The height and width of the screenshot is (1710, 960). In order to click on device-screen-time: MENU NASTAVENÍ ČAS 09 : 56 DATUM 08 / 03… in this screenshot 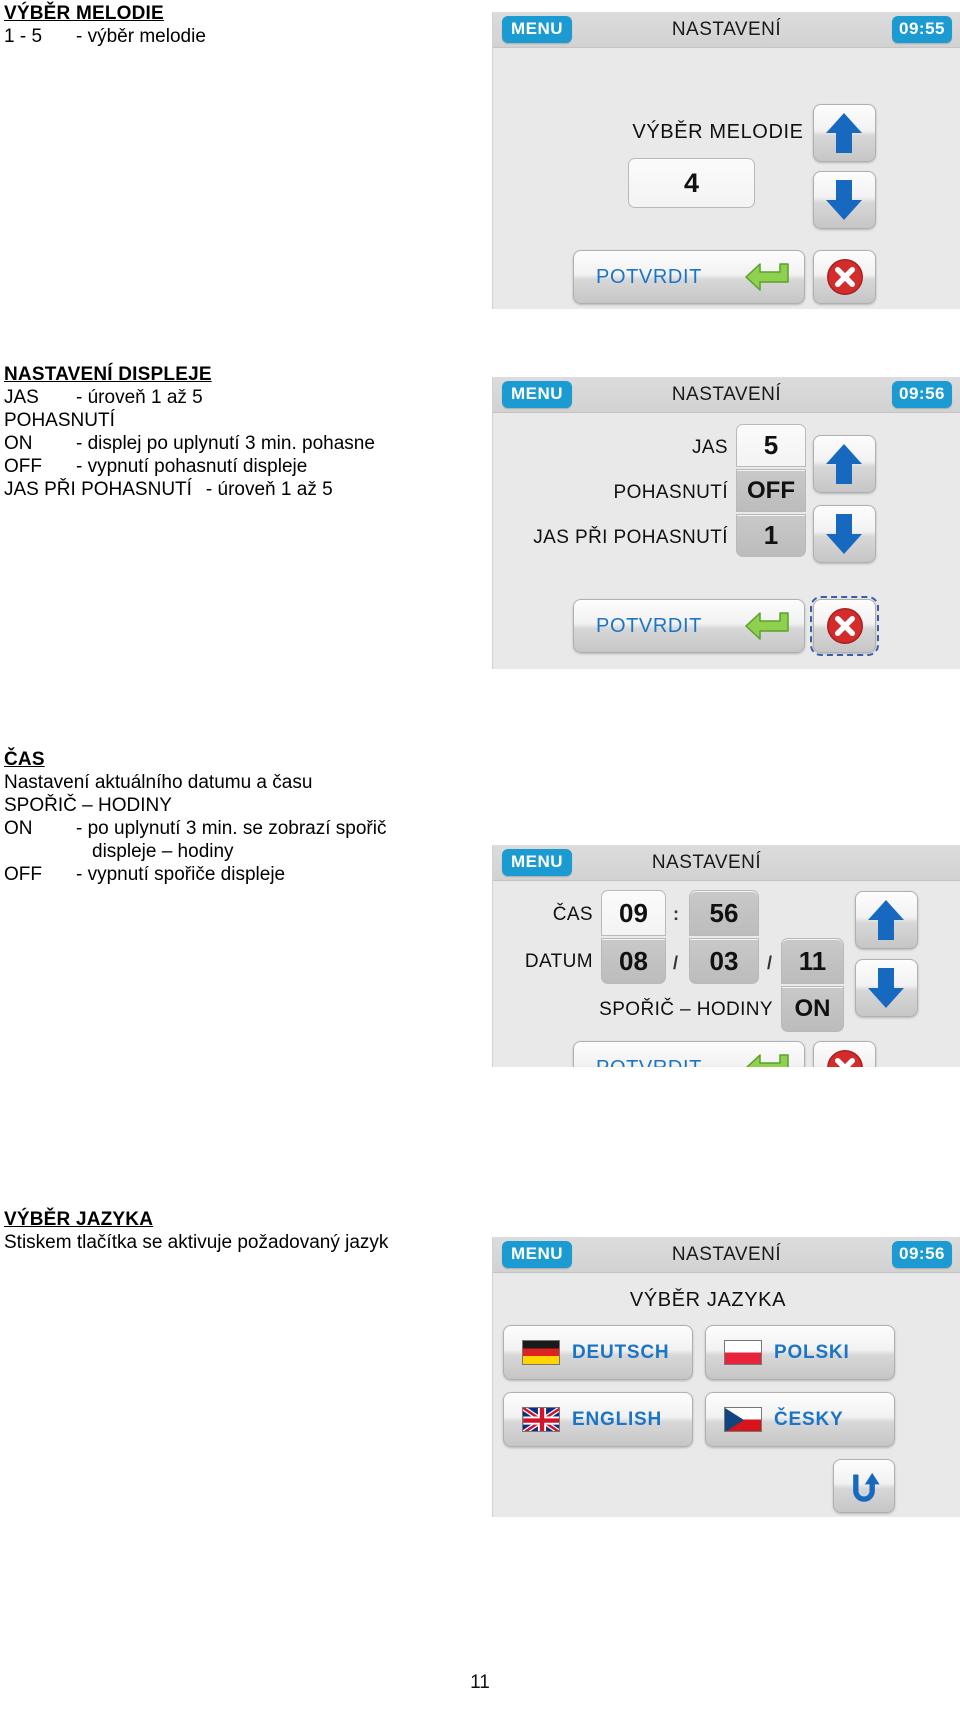, I will do `click(726, 956)`.